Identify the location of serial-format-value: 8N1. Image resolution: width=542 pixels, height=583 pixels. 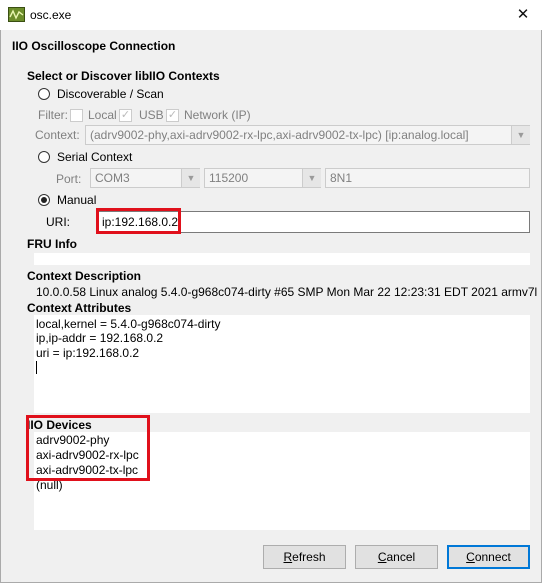
(341, 178).